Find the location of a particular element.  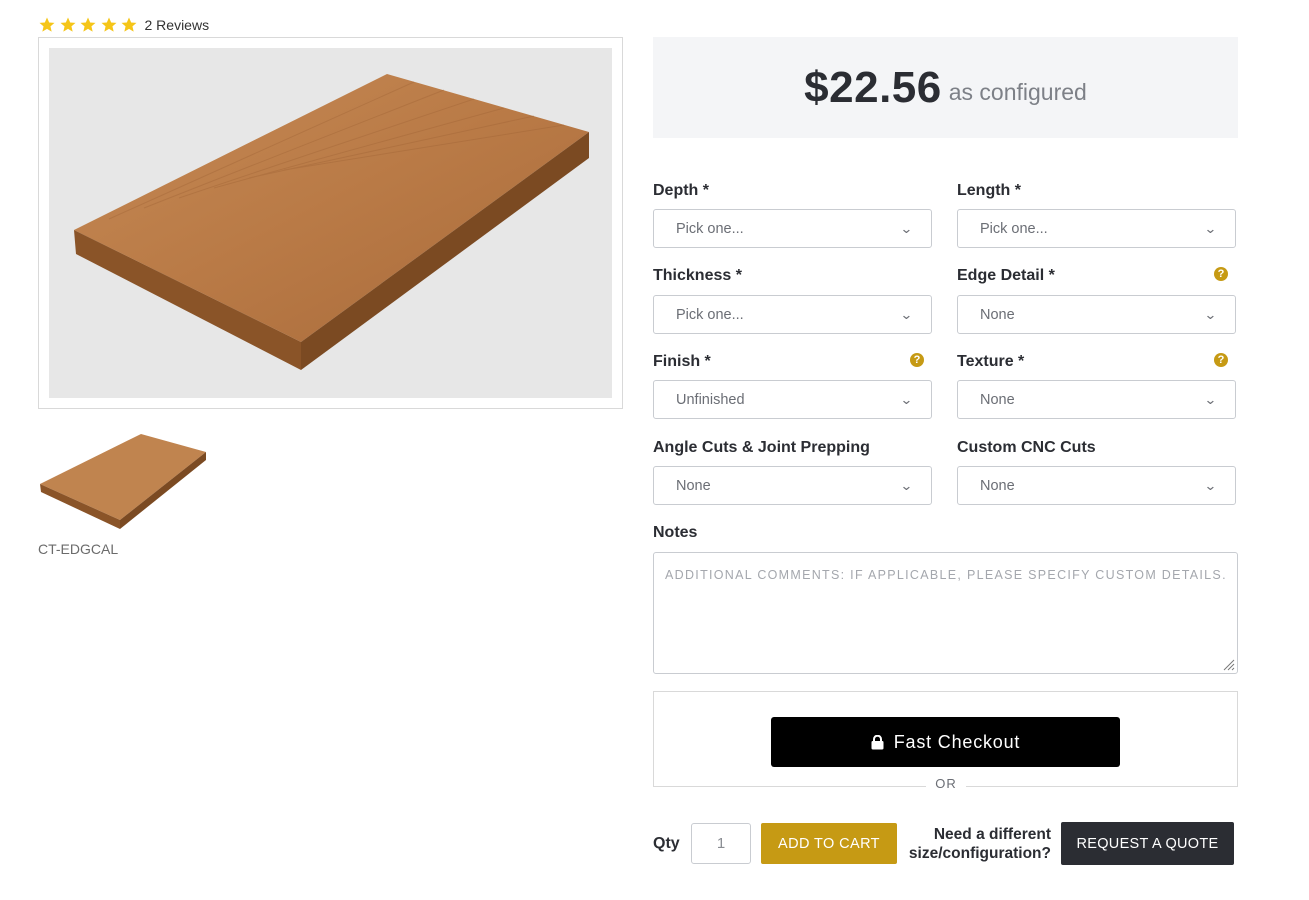

texture-label: Texture * is located at coordinates (991, 361).